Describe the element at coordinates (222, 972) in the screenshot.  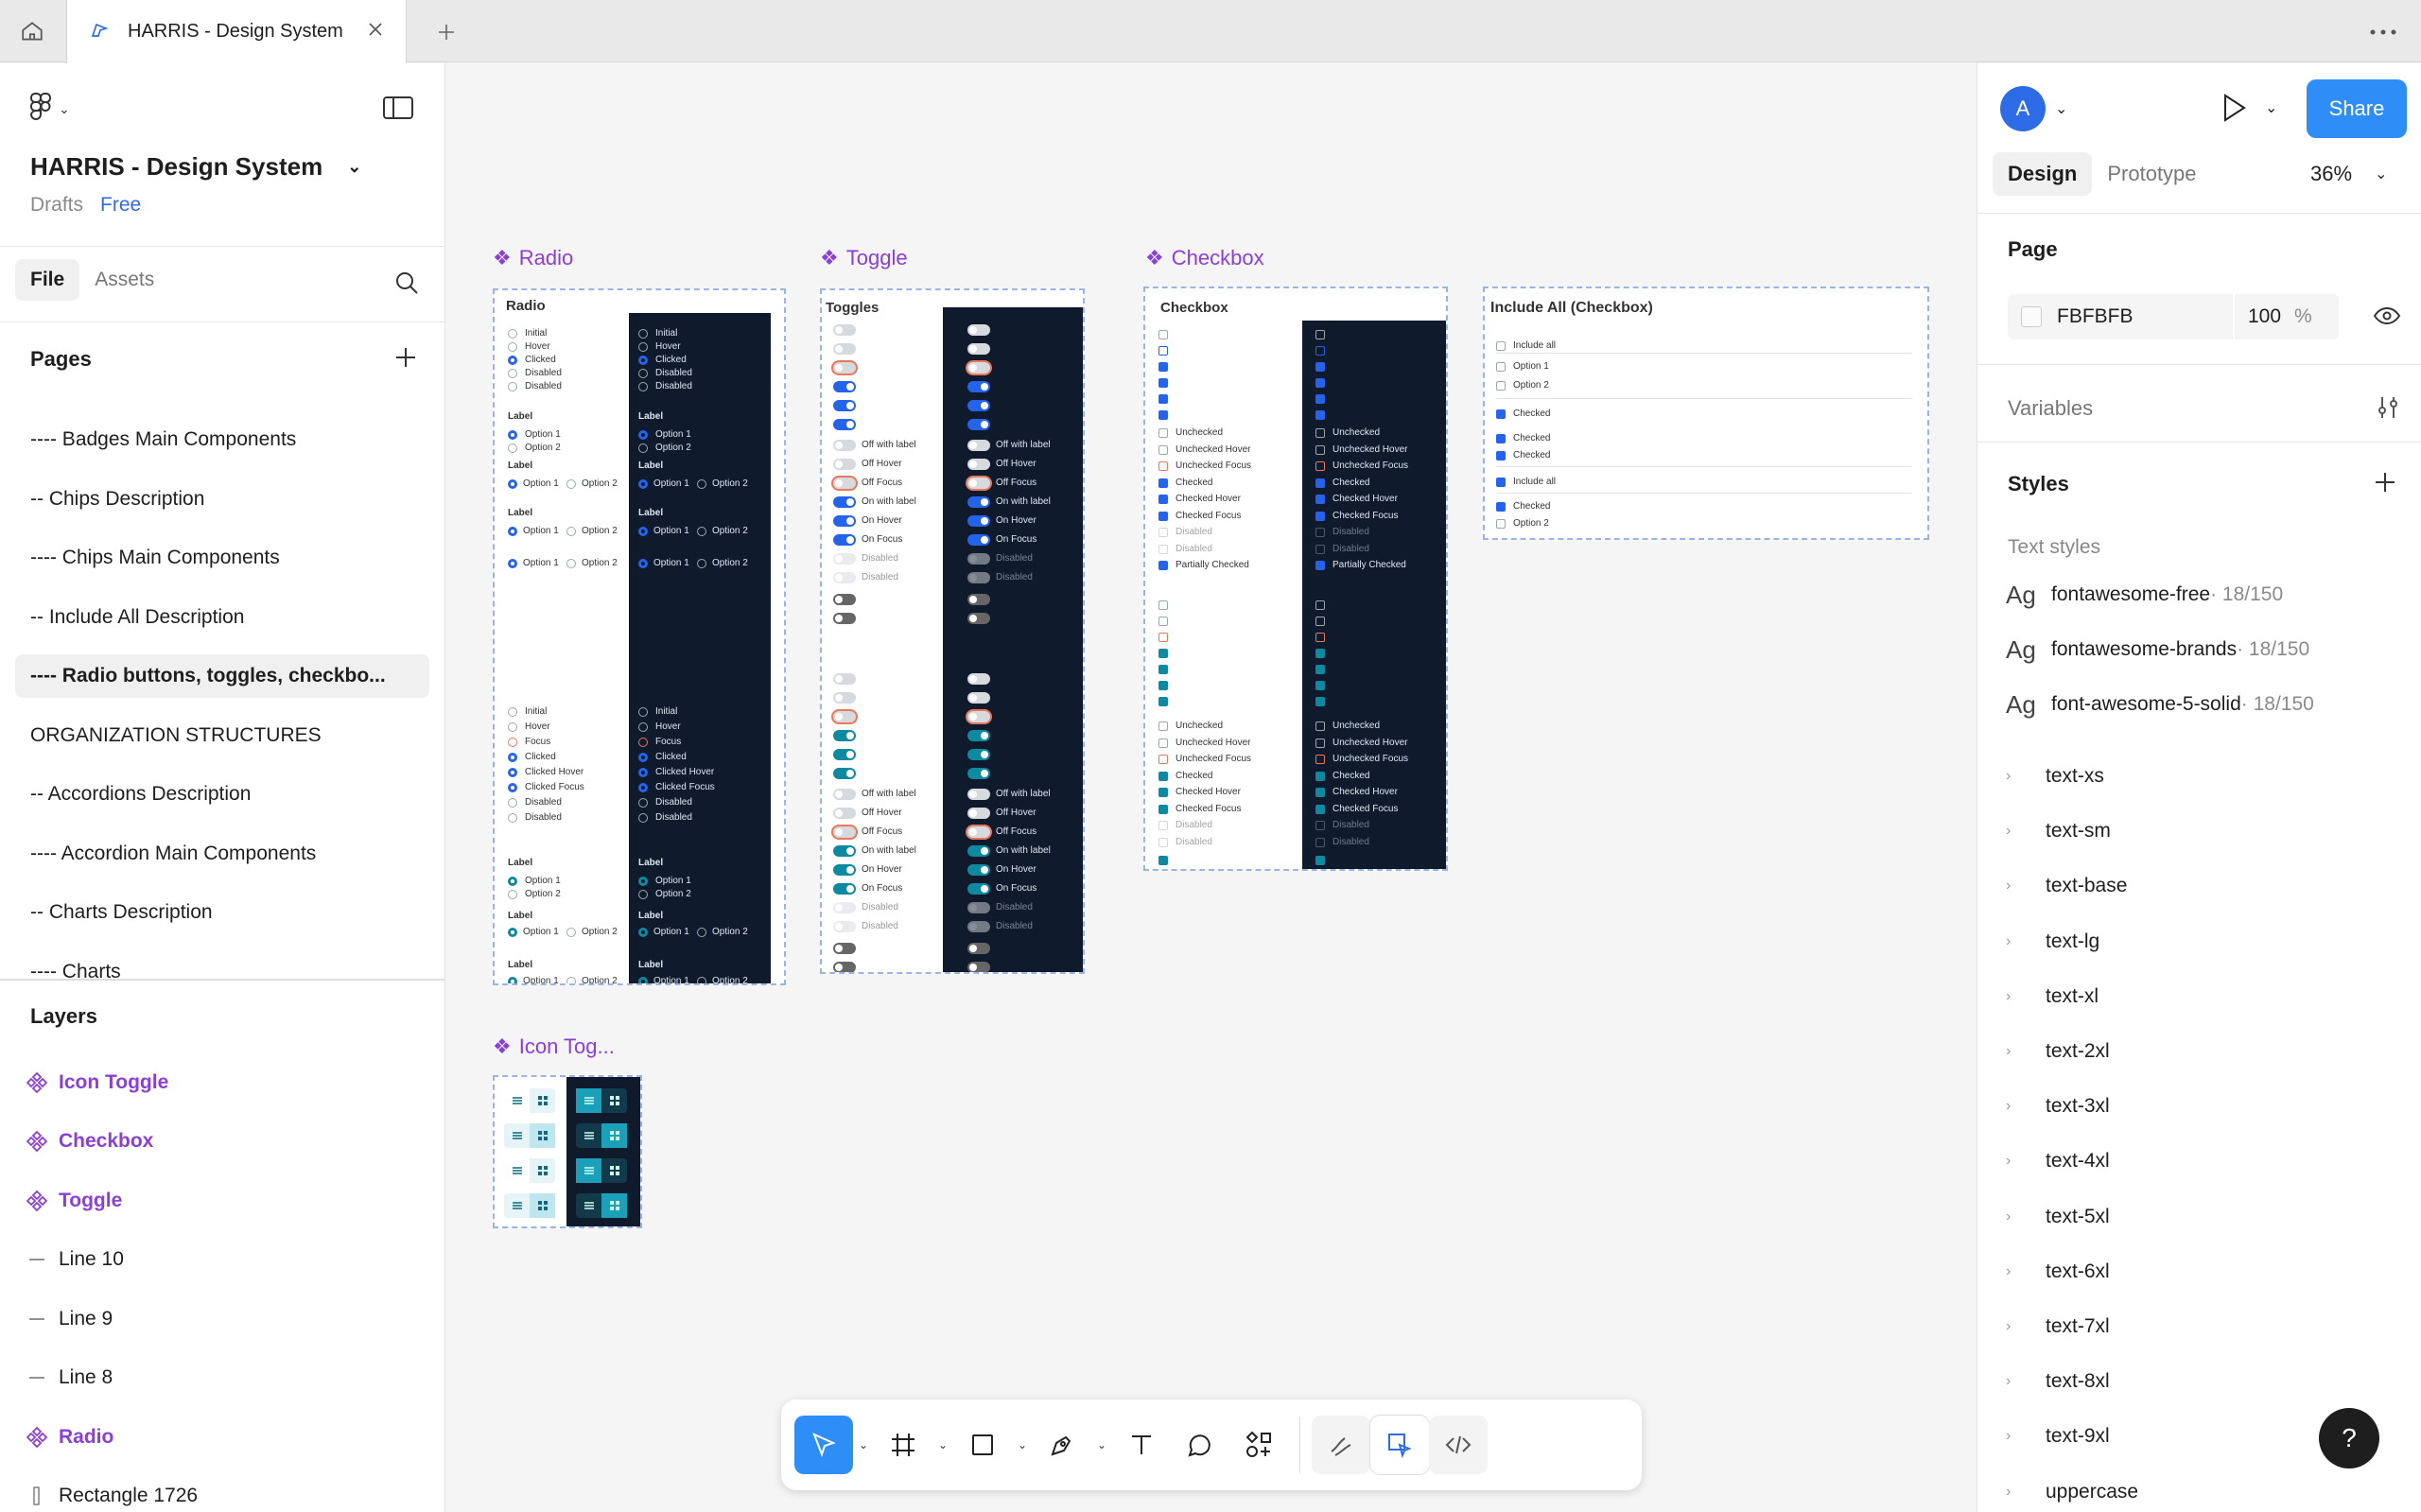
I see `page-item: ---- Charts` at that location.